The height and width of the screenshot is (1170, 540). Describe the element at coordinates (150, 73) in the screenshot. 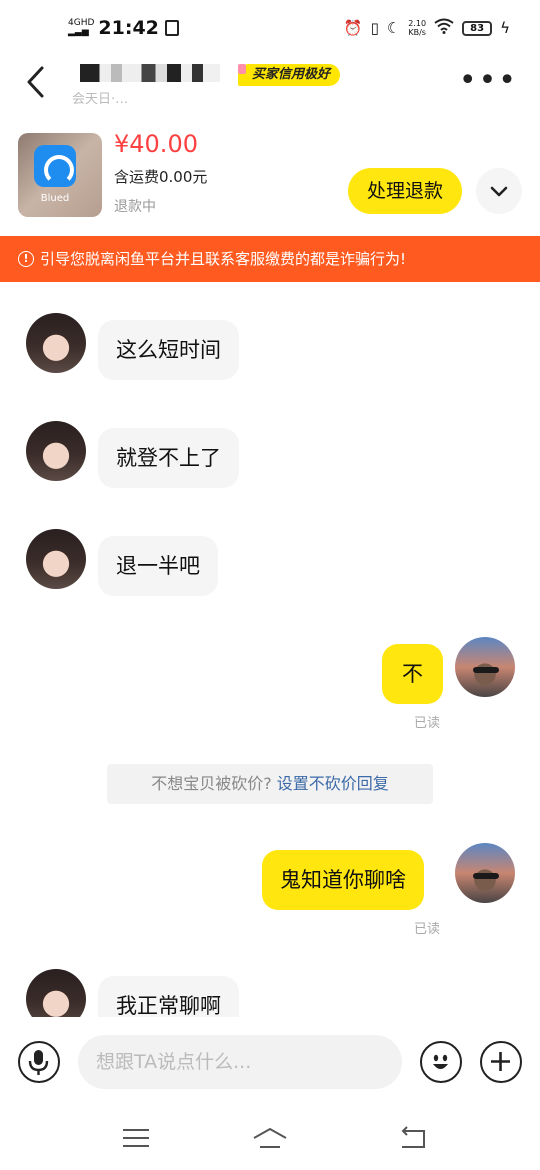

I see `contact-name-redacted` at that location.